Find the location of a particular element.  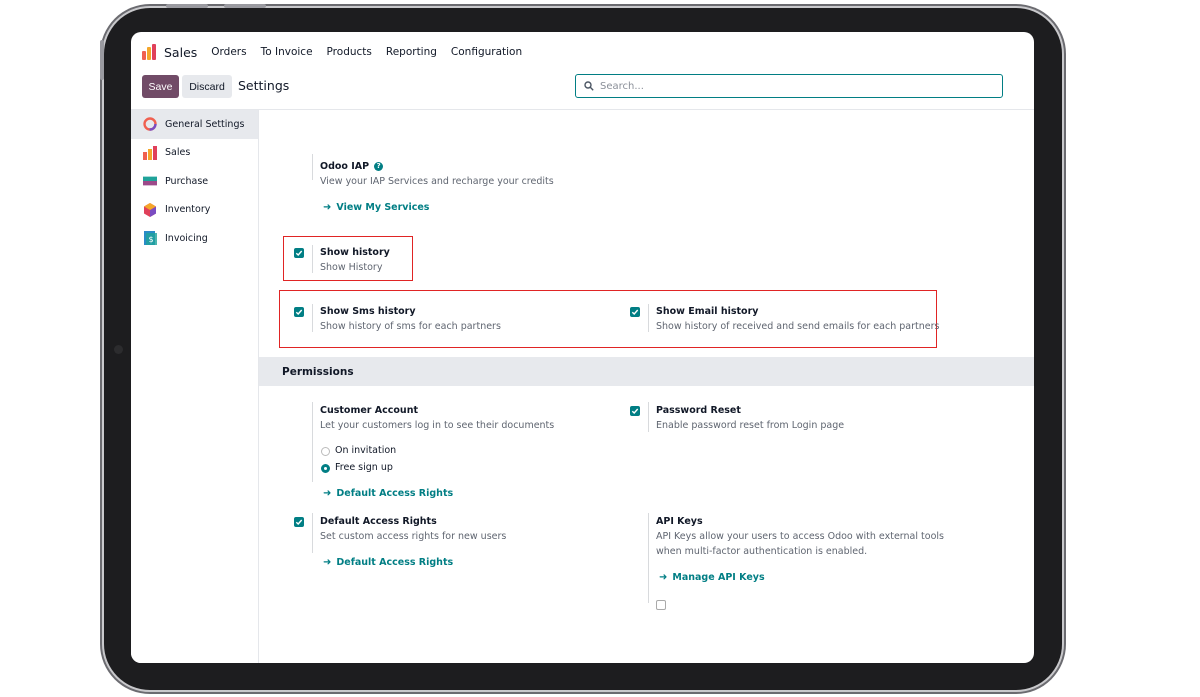

sidebar-item-label: General Settings is located at coordinates (205, 124).